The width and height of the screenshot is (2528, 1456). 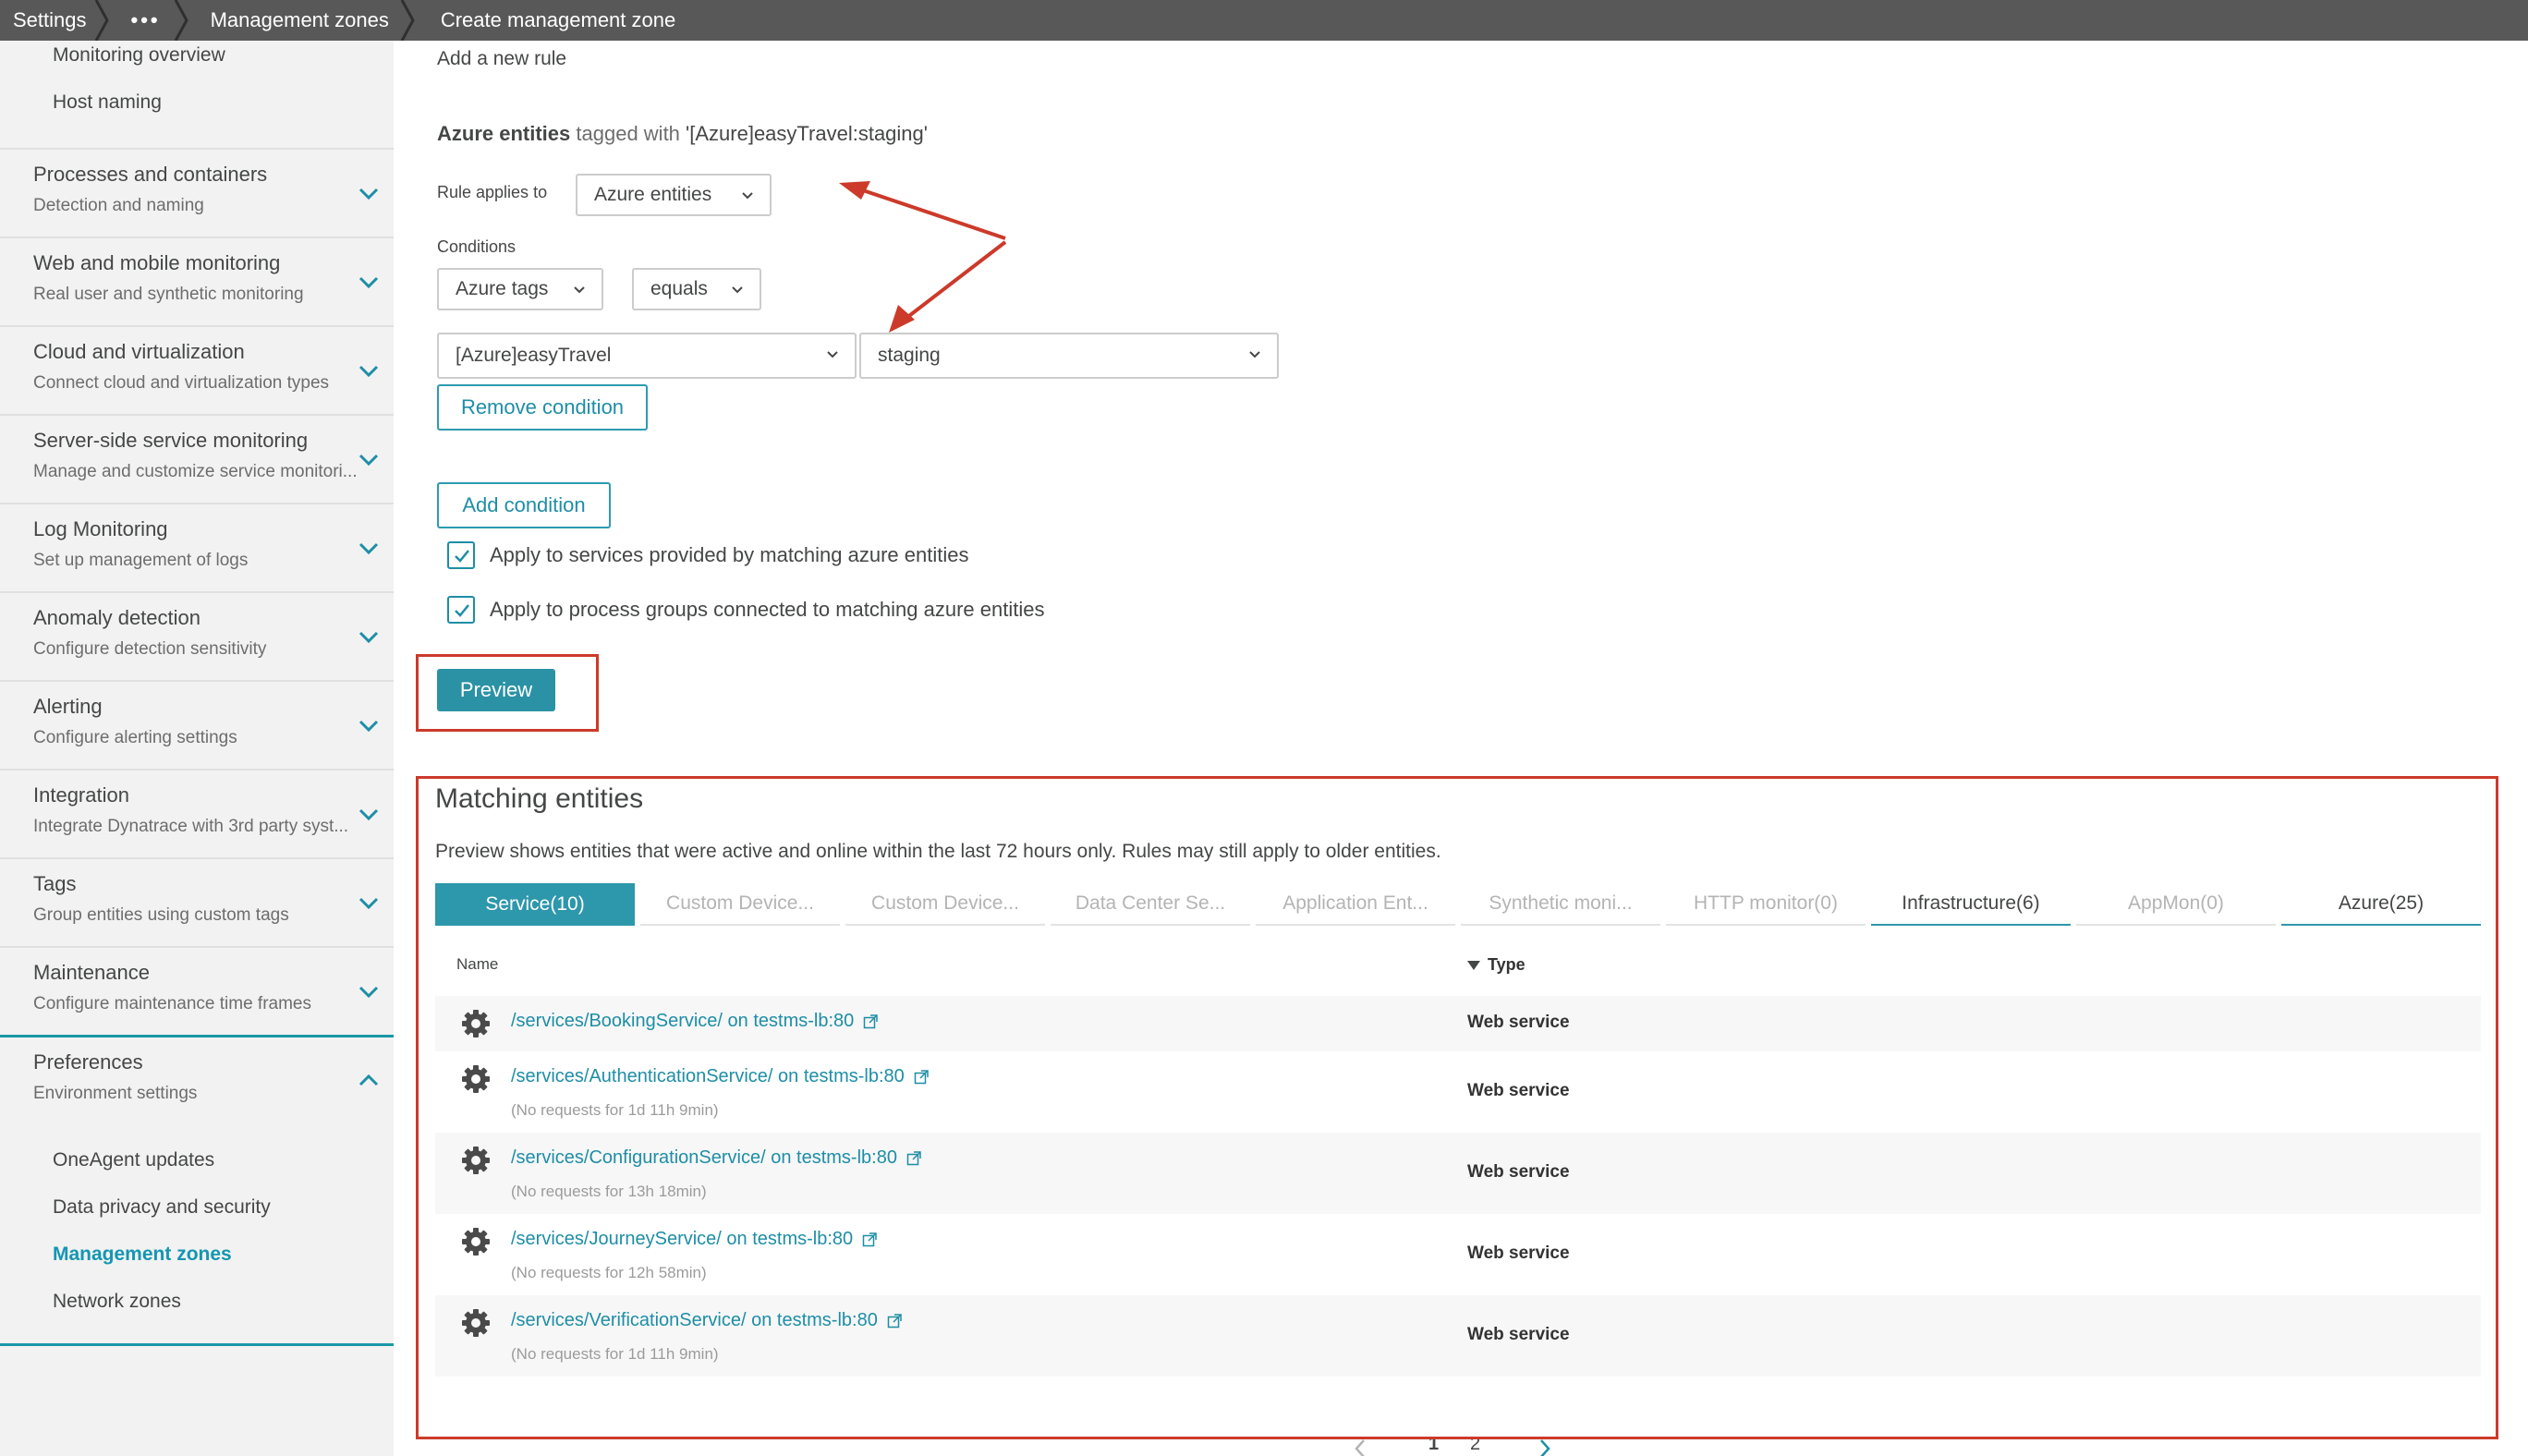 I want to click on remove-condition-button: Remove condition, so click(x=542, y=407).